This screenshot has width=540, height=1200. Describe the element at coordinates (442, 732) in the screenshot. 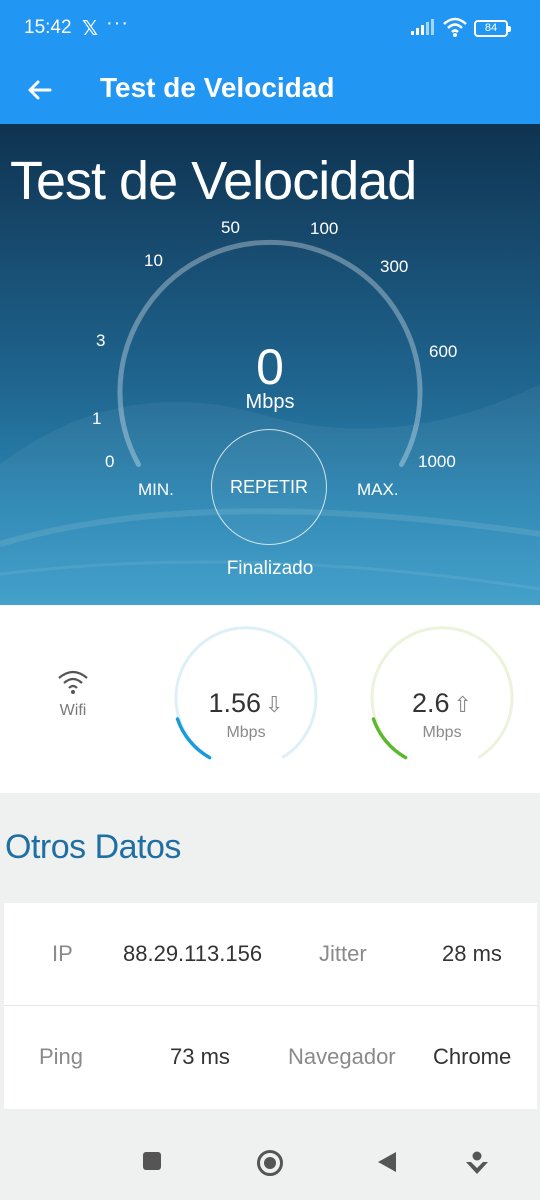

I see `upload-unit: Mbps` at that location.